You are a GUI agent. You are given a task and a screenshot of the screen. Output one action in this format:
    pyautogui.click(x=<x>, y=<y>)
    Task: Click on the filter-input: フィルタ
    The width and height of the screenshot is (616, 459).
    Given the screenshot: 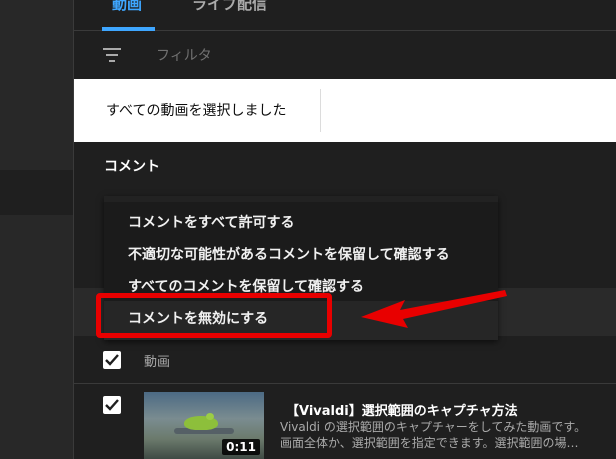 What is the action you would take?
    pyautogui.click(x=184, y=55)
    